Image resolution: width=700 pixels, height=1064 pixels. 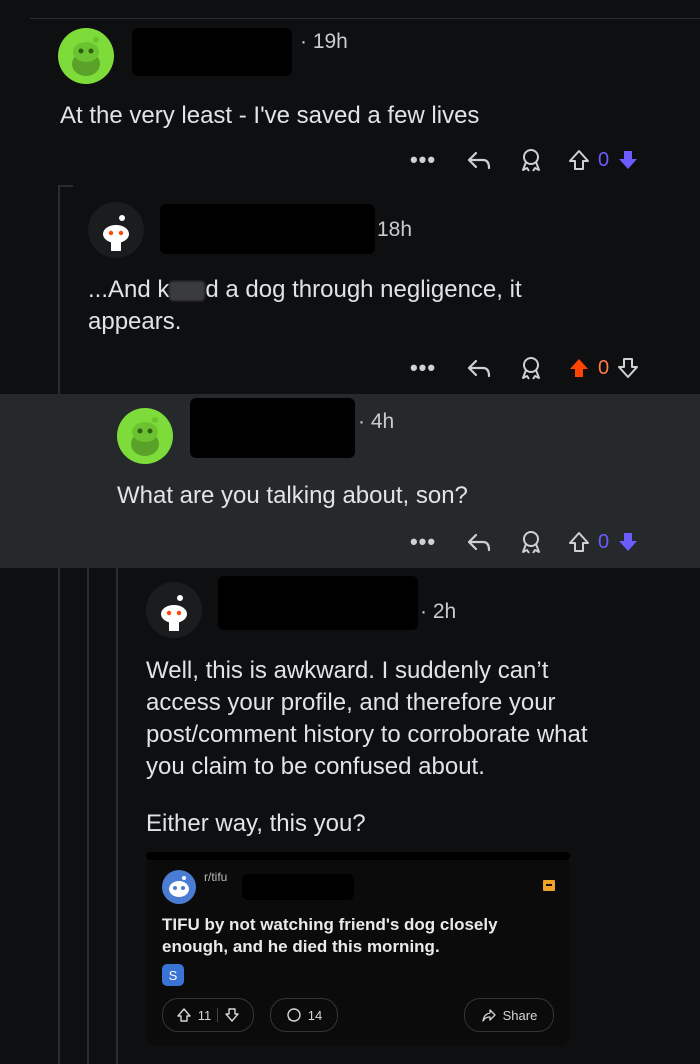 I want to click on comment-timestamp: · 2h, so click(x=438, y=611).